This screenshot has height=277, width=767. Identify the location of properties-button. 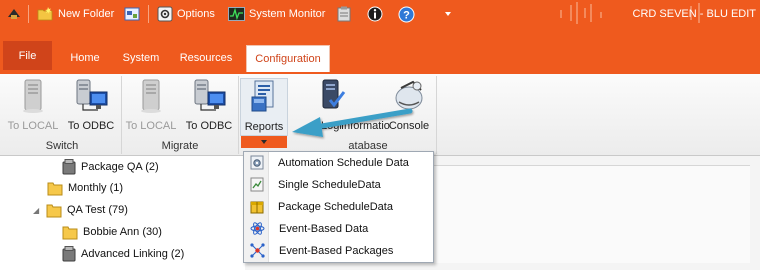
(132, 14).